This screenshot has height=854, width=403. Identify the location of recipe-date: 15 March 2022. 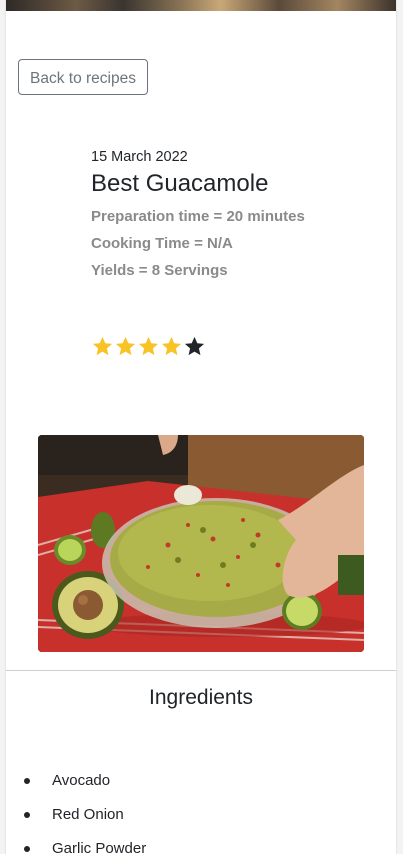
(139, 157).